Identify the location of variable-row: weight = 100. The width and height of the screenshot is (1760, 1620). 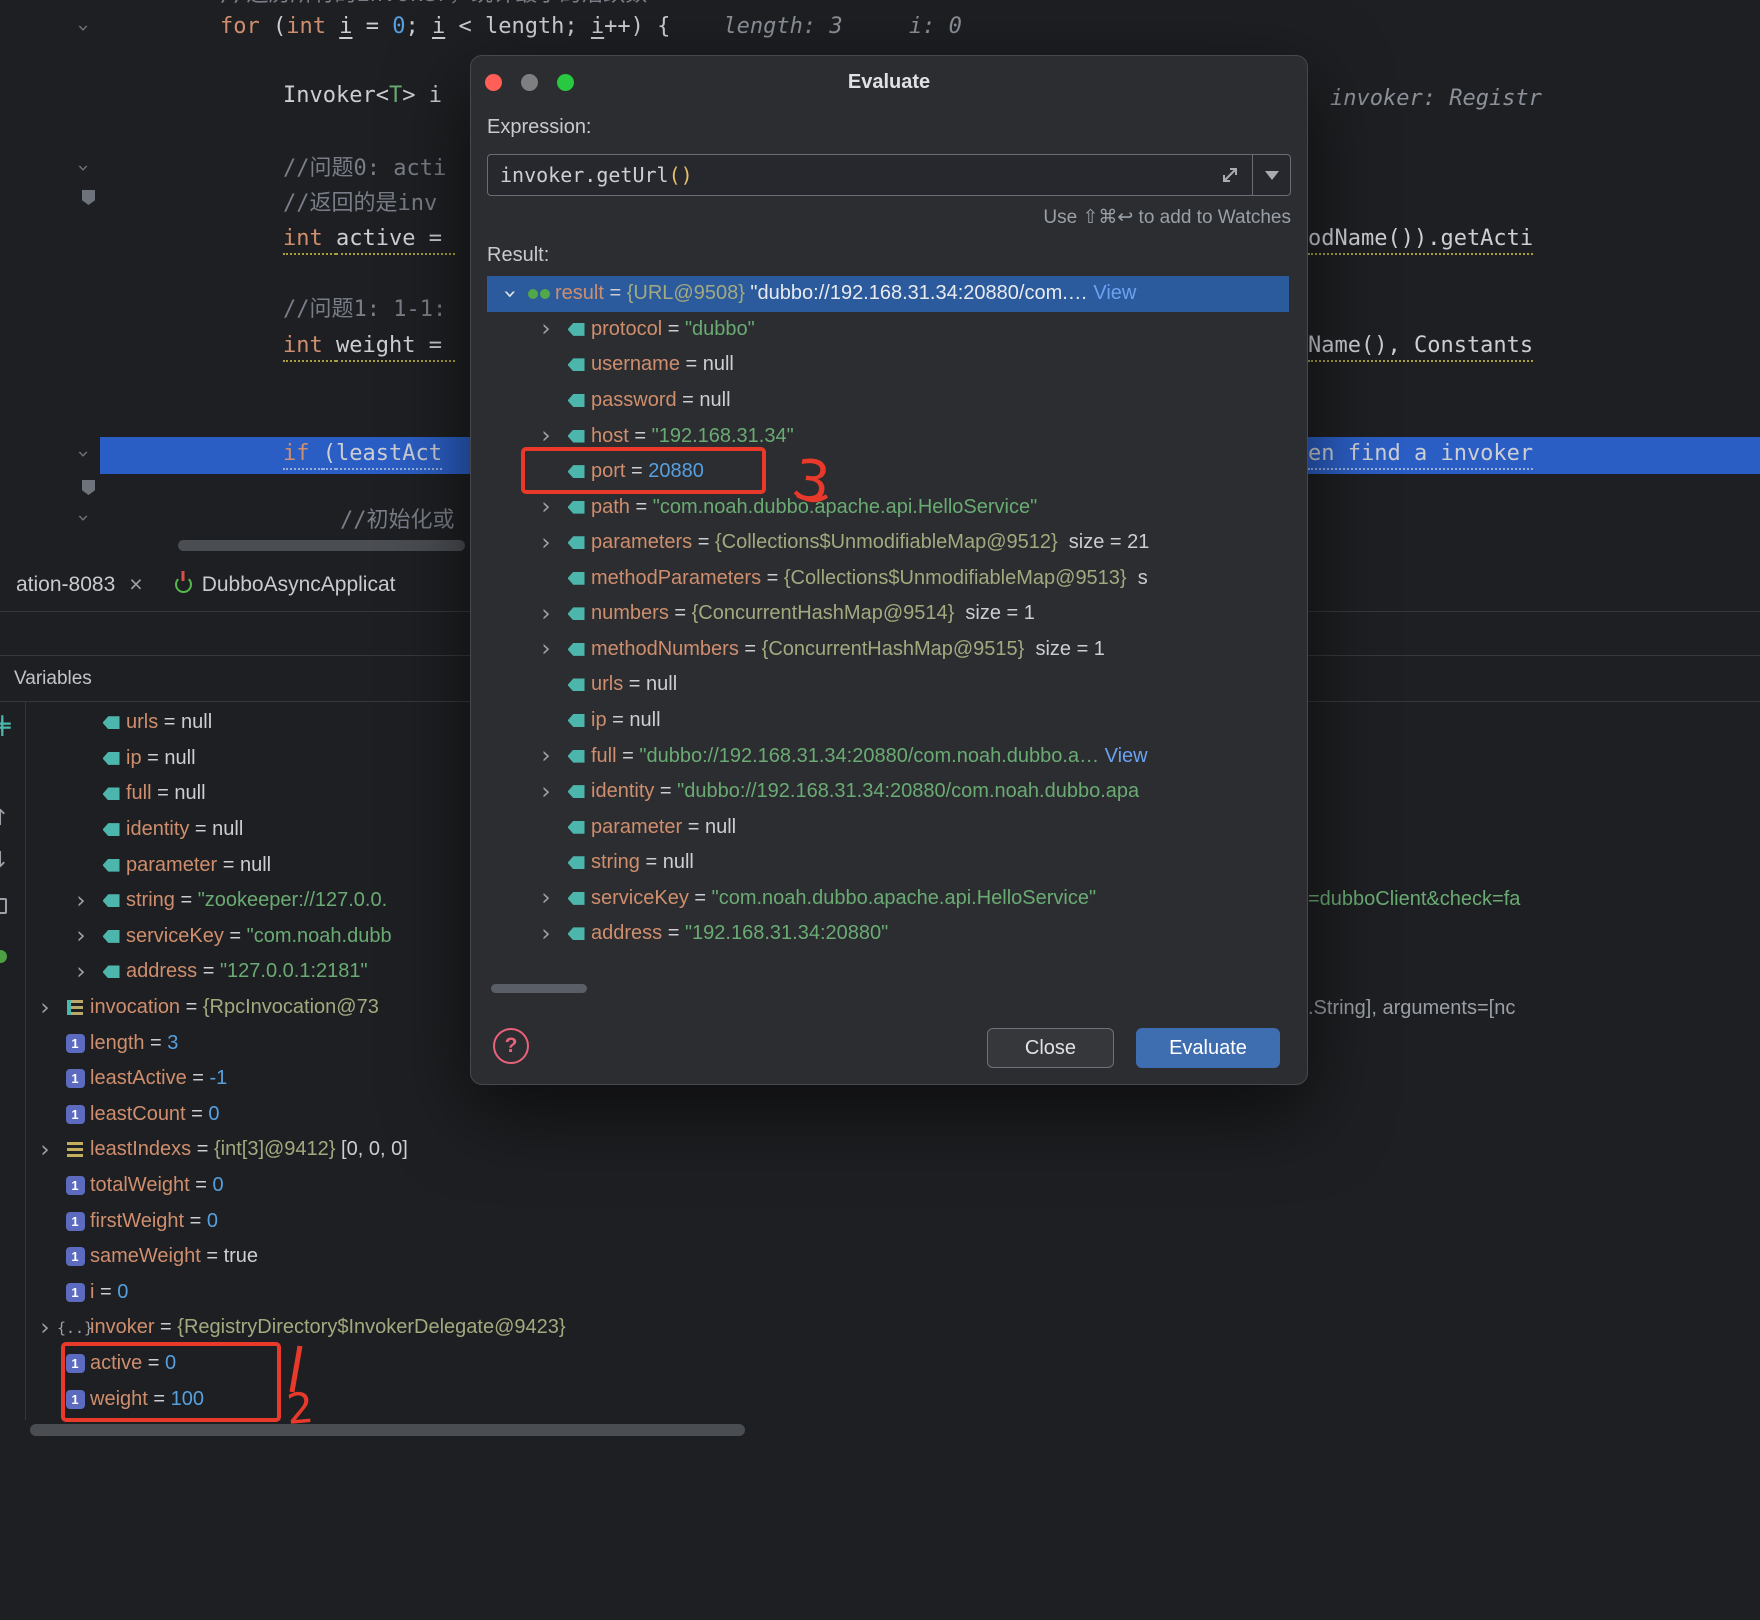
(880, 1399).